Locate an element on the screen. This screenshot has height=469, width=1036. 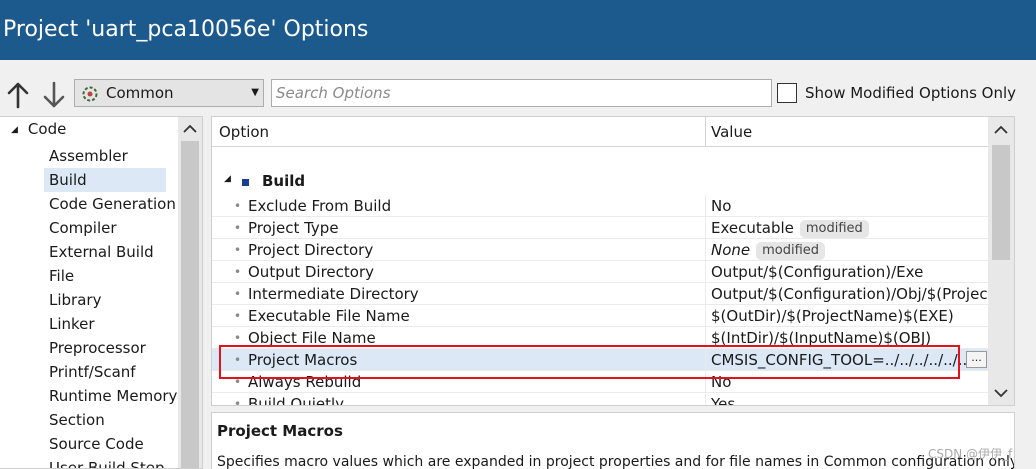
property-value: Executable modified is located at coordinates (849, 228).